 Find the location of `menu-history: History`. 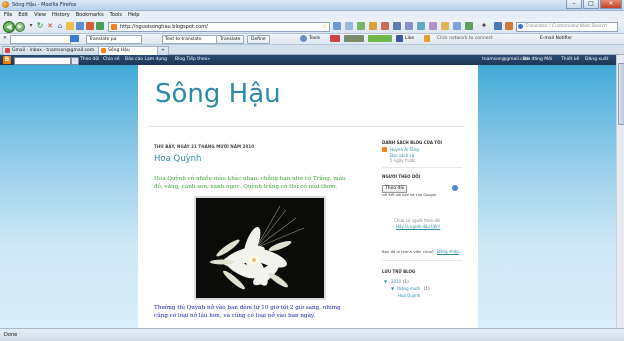

menu-history: History is located at coordinates (61, 15).